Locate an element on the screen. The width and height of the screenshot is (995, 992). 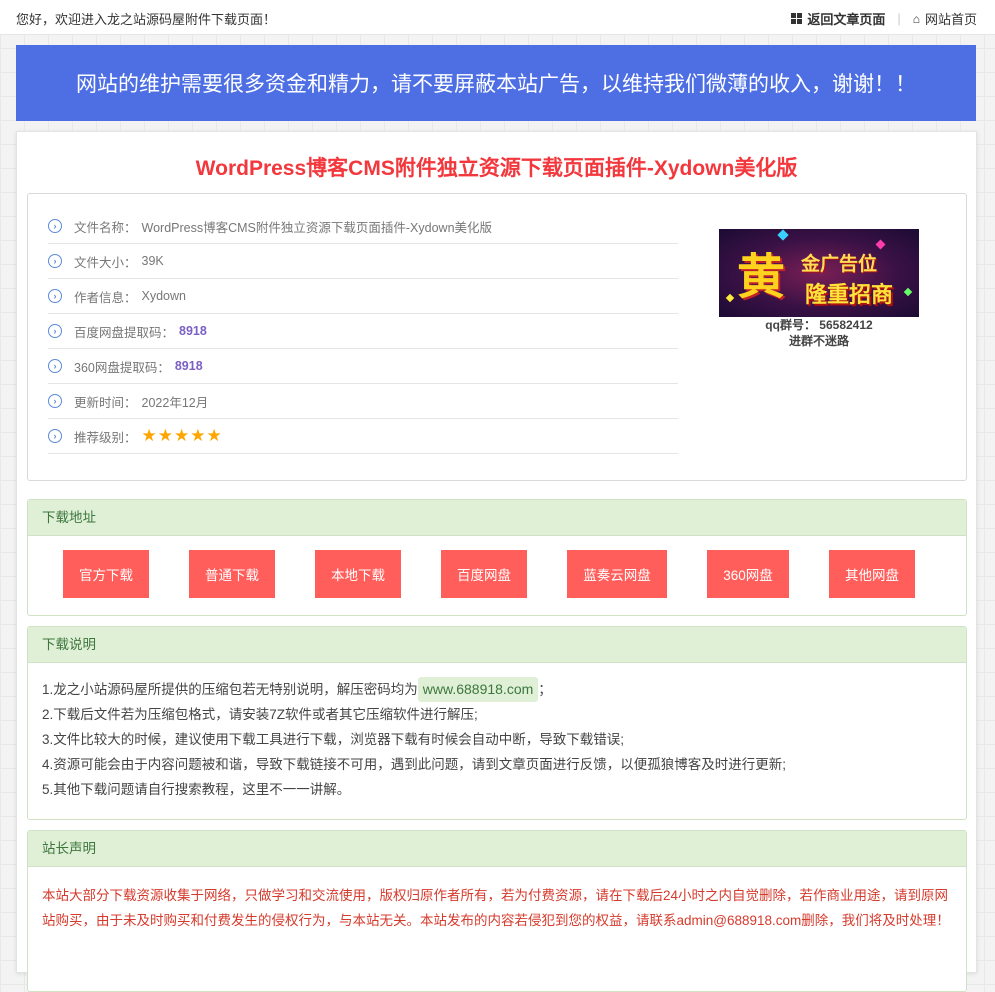
back-to-article-link: 返回文章页面 is located at coordinates (838, 18).